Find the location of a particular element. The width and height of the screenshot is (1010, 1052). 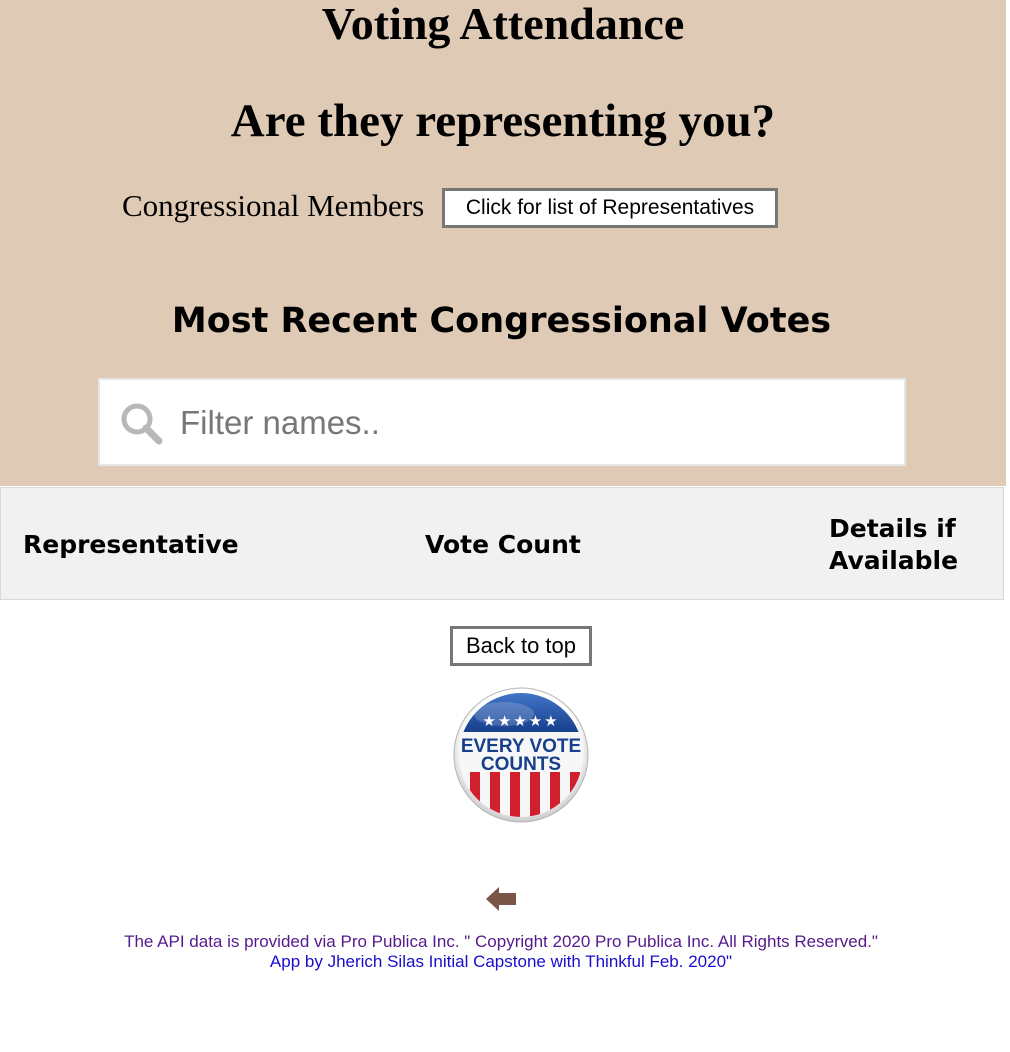

filter-box is located at coordinates (502, 422).